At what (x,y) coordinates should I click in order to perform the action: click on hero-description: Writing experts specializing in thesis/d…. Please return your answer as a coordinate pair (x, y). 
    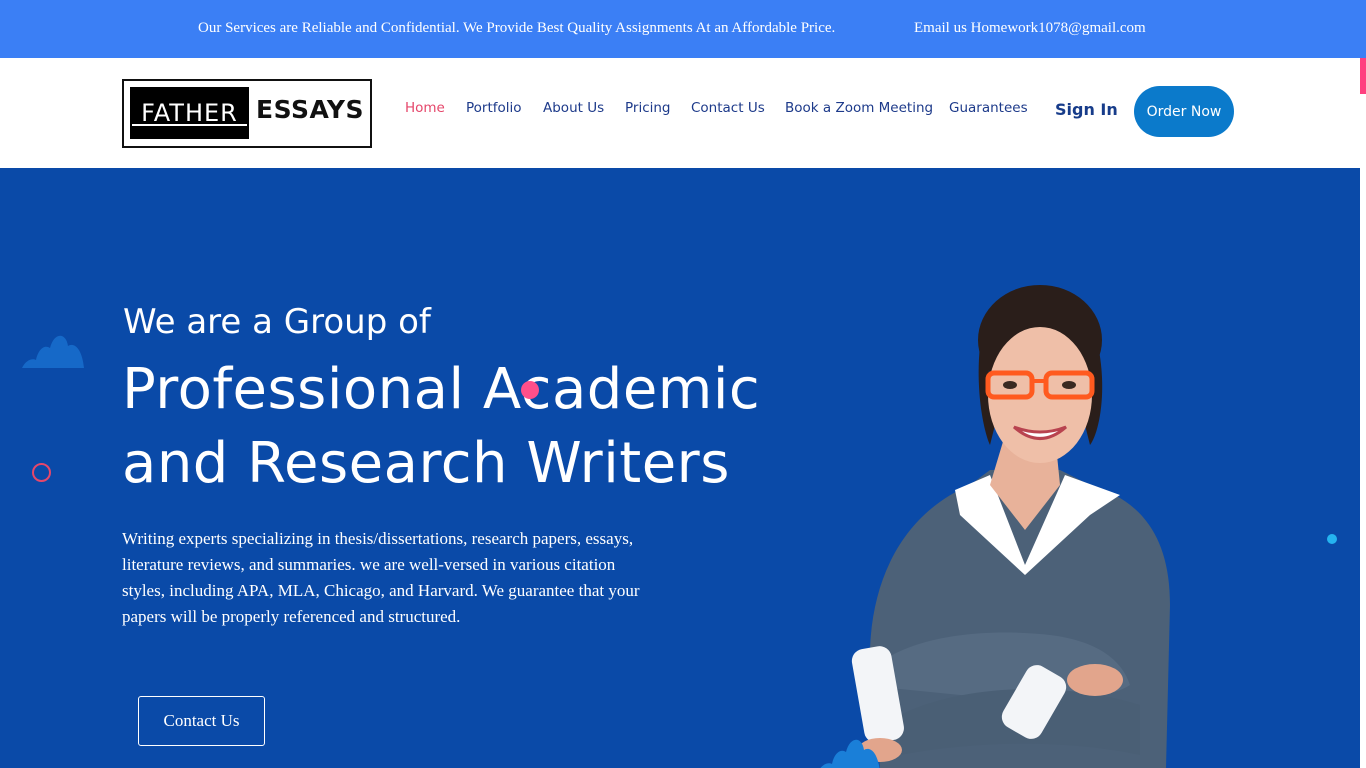
    Looking at the image, I should click on (381, 577).